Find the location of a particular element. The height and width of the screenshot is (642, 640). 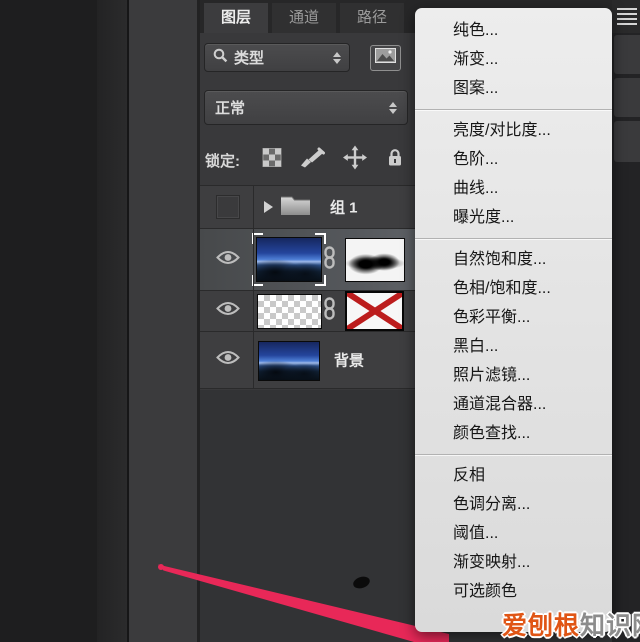

filter-pattern-button is located at coordinates (385, 58).